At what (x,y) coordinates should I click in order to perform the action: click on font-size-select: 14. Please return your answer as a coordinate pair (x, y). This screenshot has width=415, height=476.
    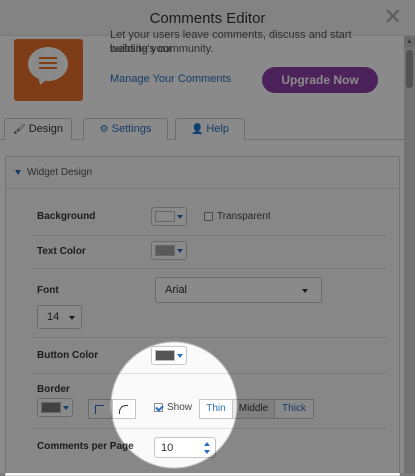
    Looking at the image, I should click on (59, 317).